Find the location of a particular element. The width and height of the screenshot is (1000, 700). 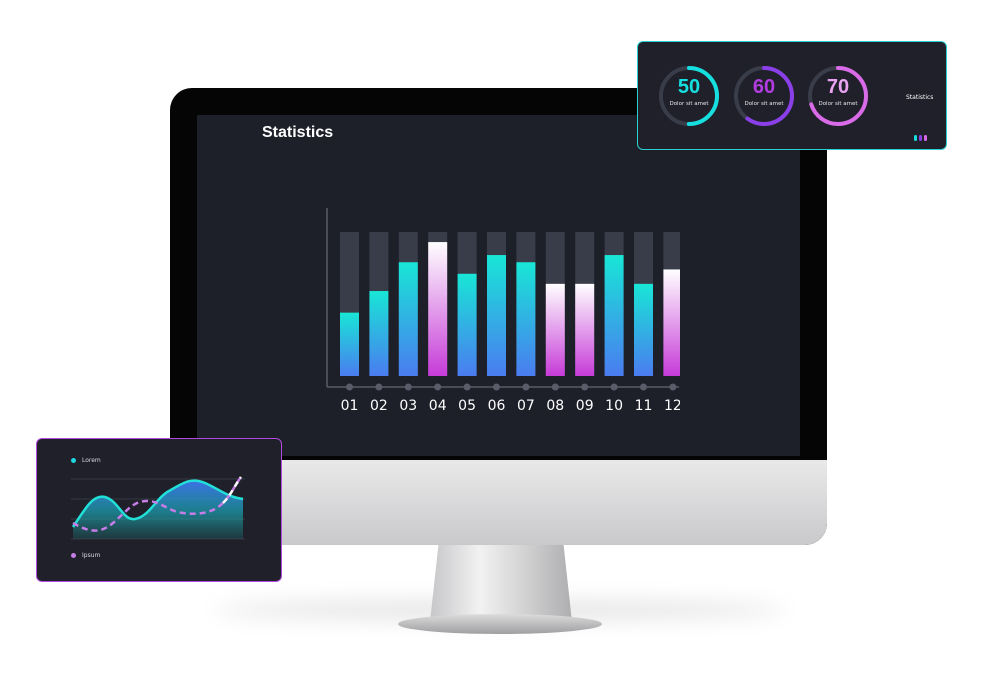

ring-2-value: 60 is located at coordinates (764, 87).